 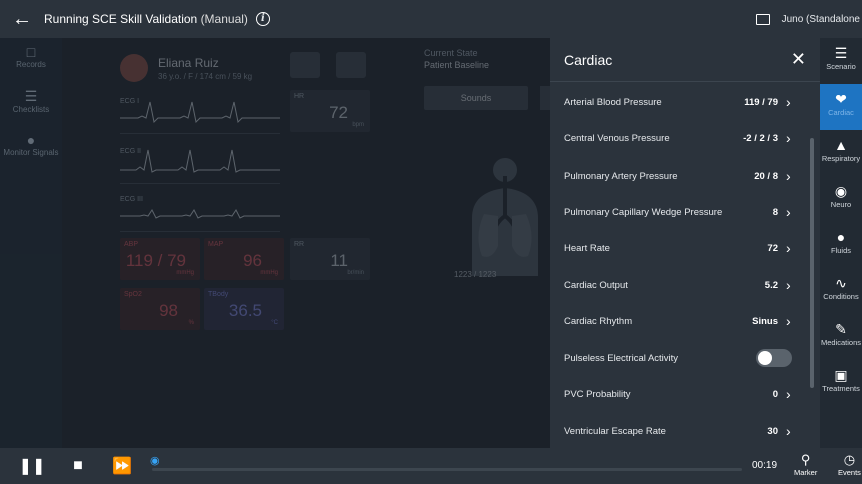 What do you see at coordinates (771, 285) in the screenshot?
I see `row-value: 5.2` at bounding box center [771, 285].